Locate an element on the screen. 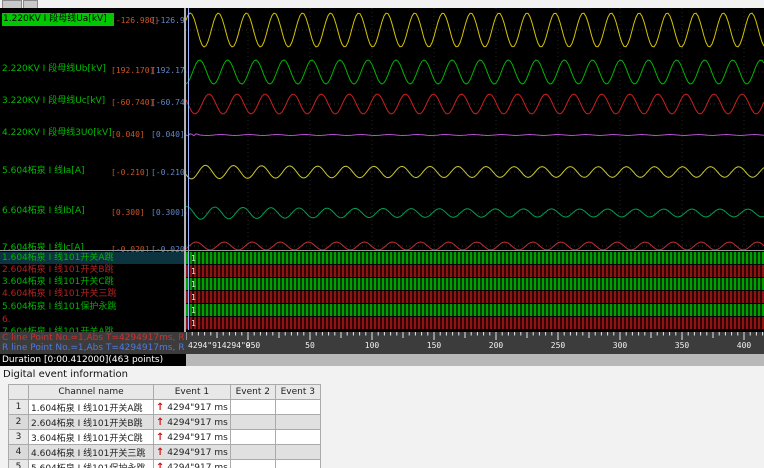  analog-channel-row: 4.220KV I 段母线3U0[kV] [0.040] [0.040] is located at coordinates (92, 133).